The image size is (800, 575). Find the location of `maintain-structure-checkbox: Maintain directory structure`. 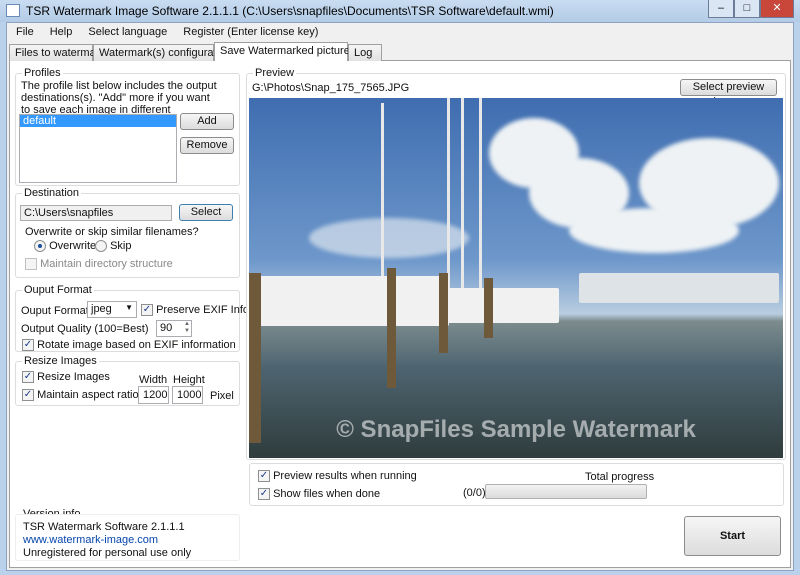

maintain-structure-checkbox: Maintain directory structure is located at coordinates (99, 264).